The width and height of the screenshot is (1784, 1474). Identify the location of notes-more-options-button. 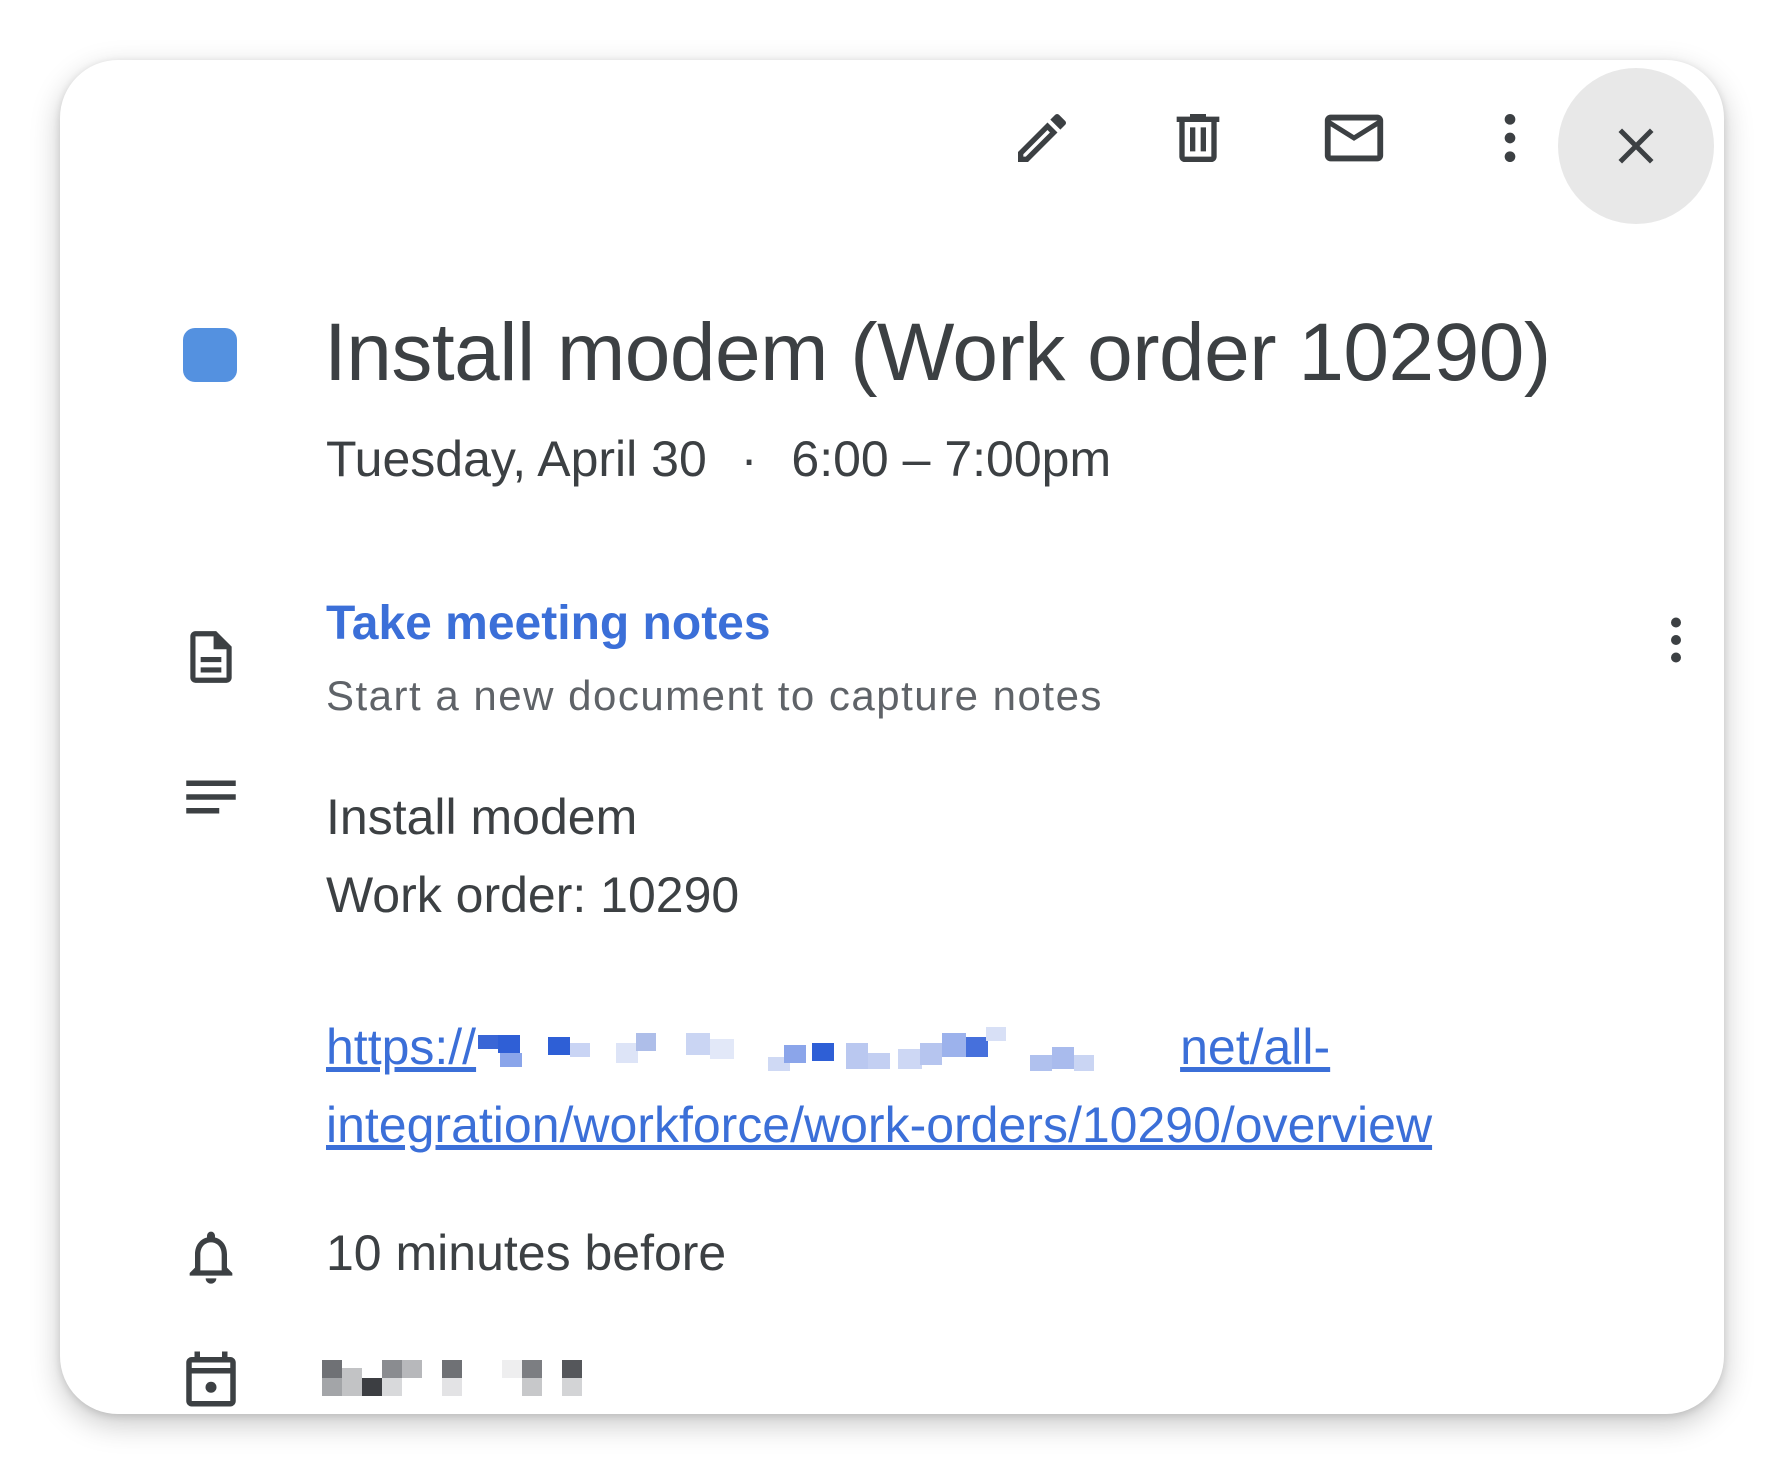
(1676, 640).